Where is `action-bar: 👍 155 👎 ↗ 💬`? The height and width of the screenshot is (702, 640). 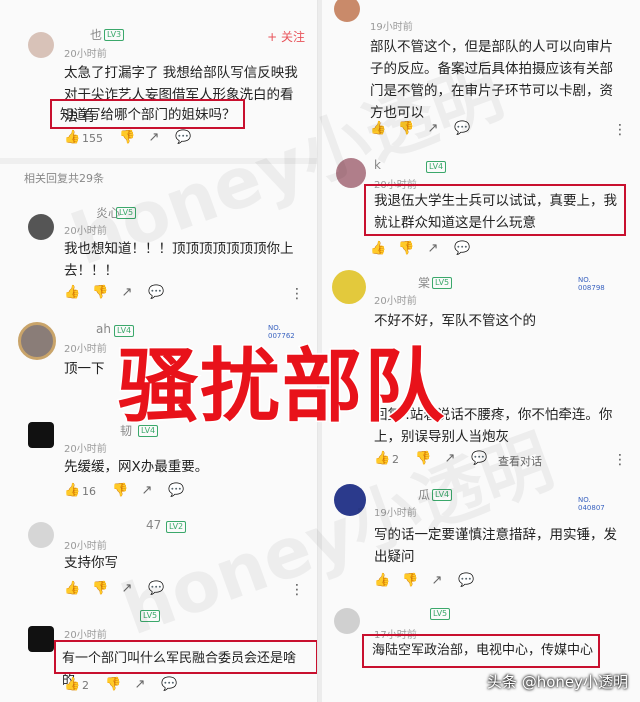
action-bar: 👍 155 👎 ↗ 💬 is located at coordinates (133, 138).